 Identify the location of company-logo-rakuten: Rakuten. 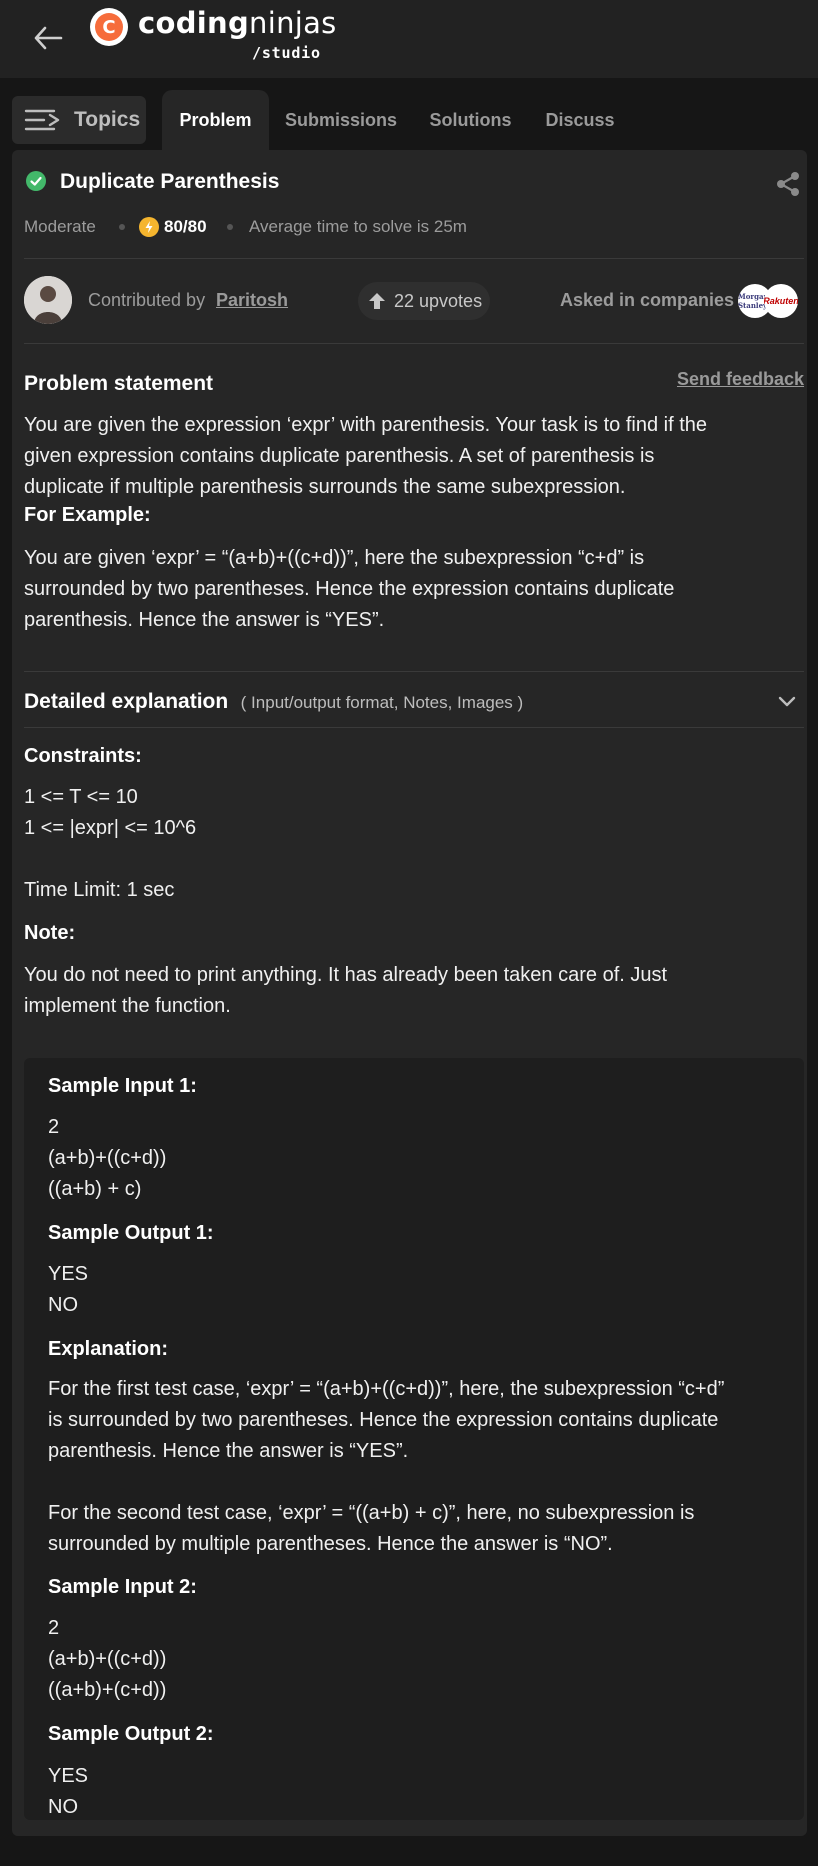
(781, 301).